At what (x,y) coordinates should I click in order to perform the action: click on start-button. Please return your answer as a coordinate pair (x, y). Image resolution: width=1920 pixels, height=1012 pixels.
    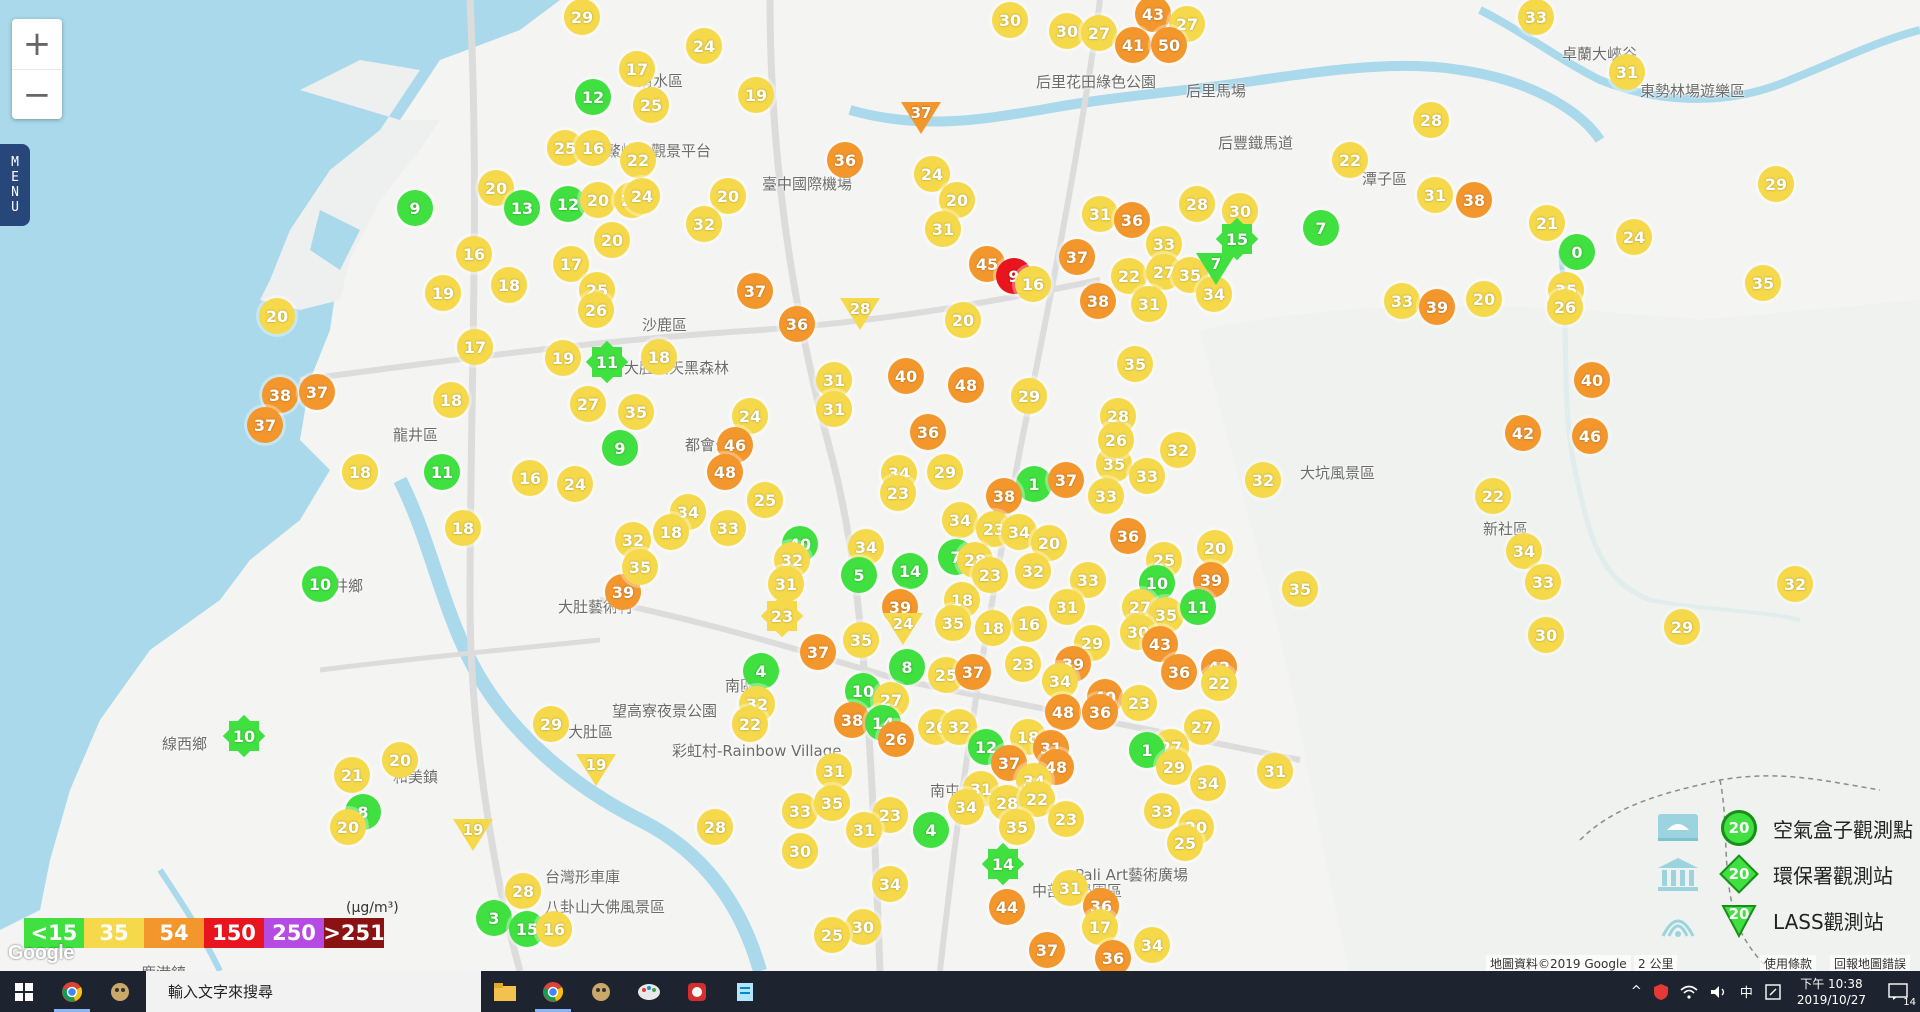
    Looking at the image, I should click on (24, 991).